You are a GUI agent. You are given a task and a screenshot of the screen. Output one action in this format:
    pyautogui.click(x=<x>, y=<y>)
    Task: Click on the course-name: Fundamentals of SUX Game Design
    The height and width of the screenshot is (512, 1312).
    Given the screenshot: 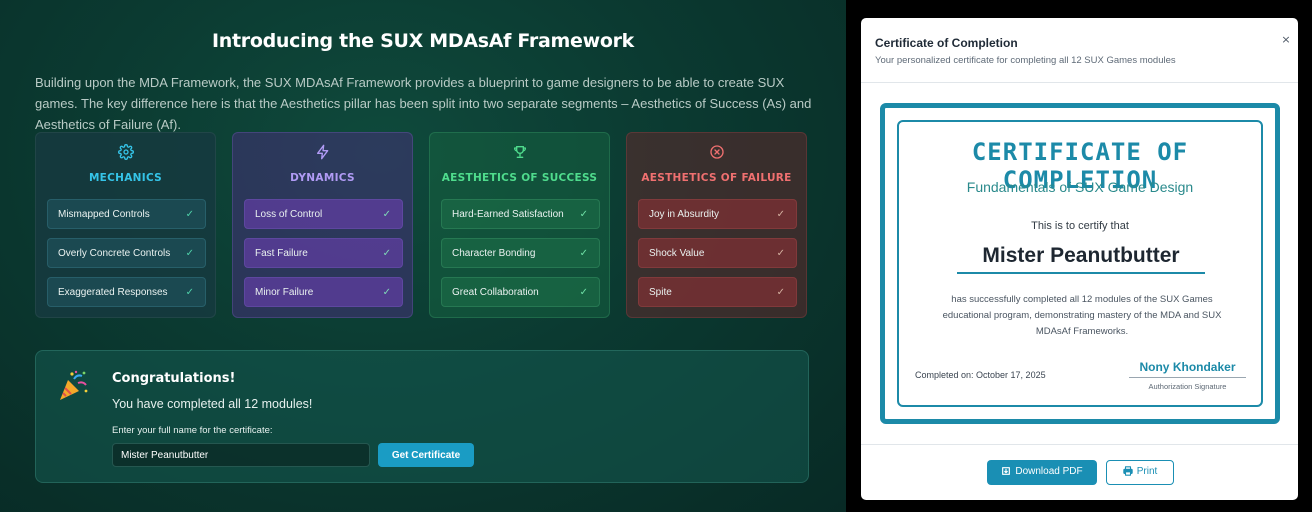 What is the action you would take?
    pyautogui.click(x=1080, y=187)
    